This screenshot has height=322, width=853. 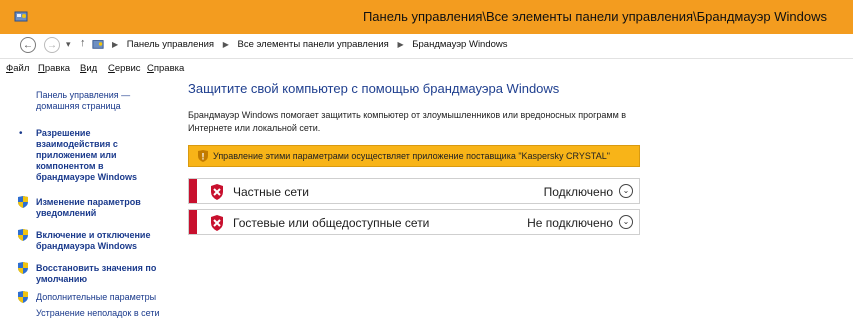 What do you see at coordinates (83, 43) in the screenshot?
I see `up-button: ↑` at bounding box center [83, 43].